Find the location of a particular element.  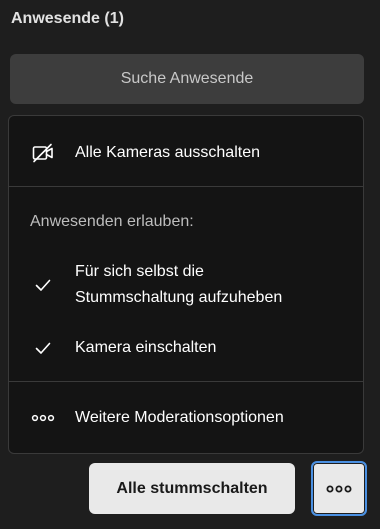

mute-all-button: Alle stummschalten is located at coordinates (192, 488).